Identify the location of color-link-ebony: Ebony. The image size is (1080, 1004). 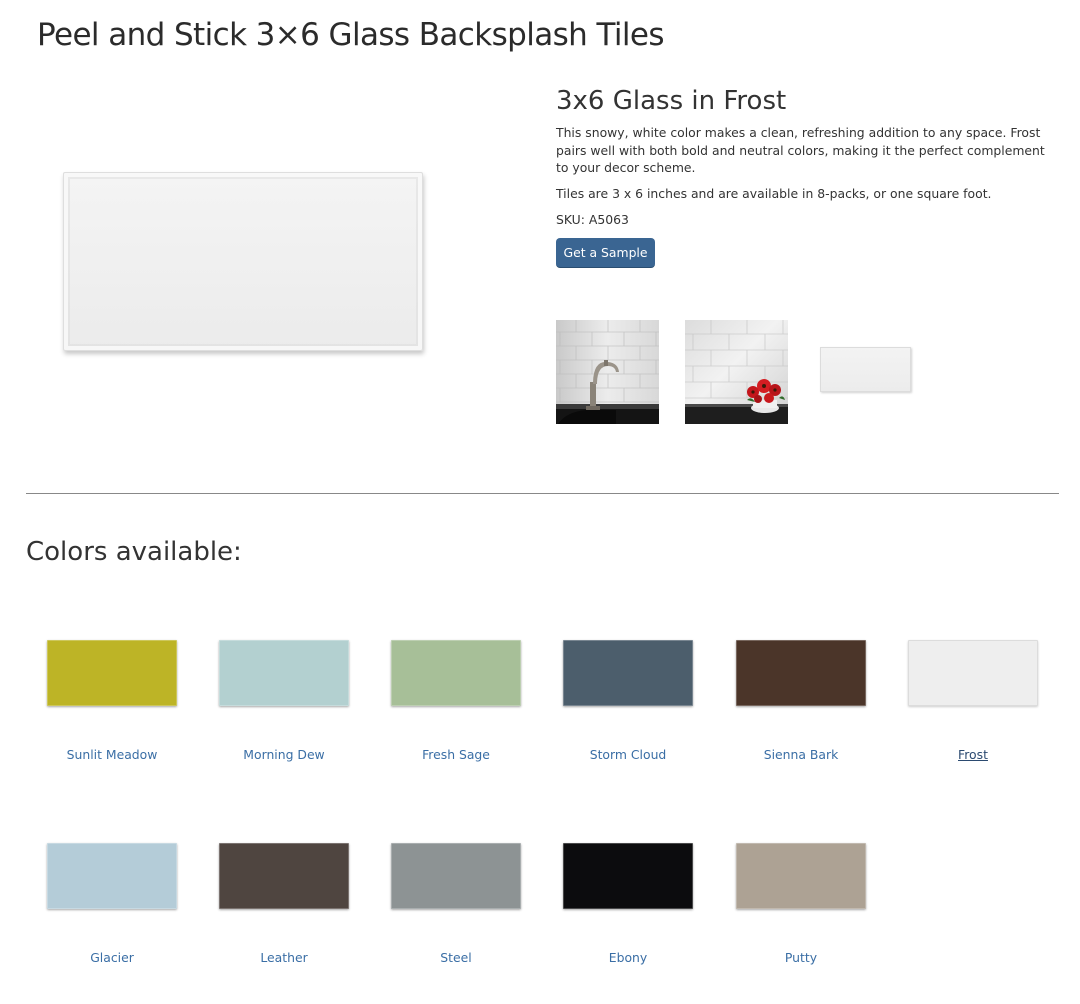
(628, 958).